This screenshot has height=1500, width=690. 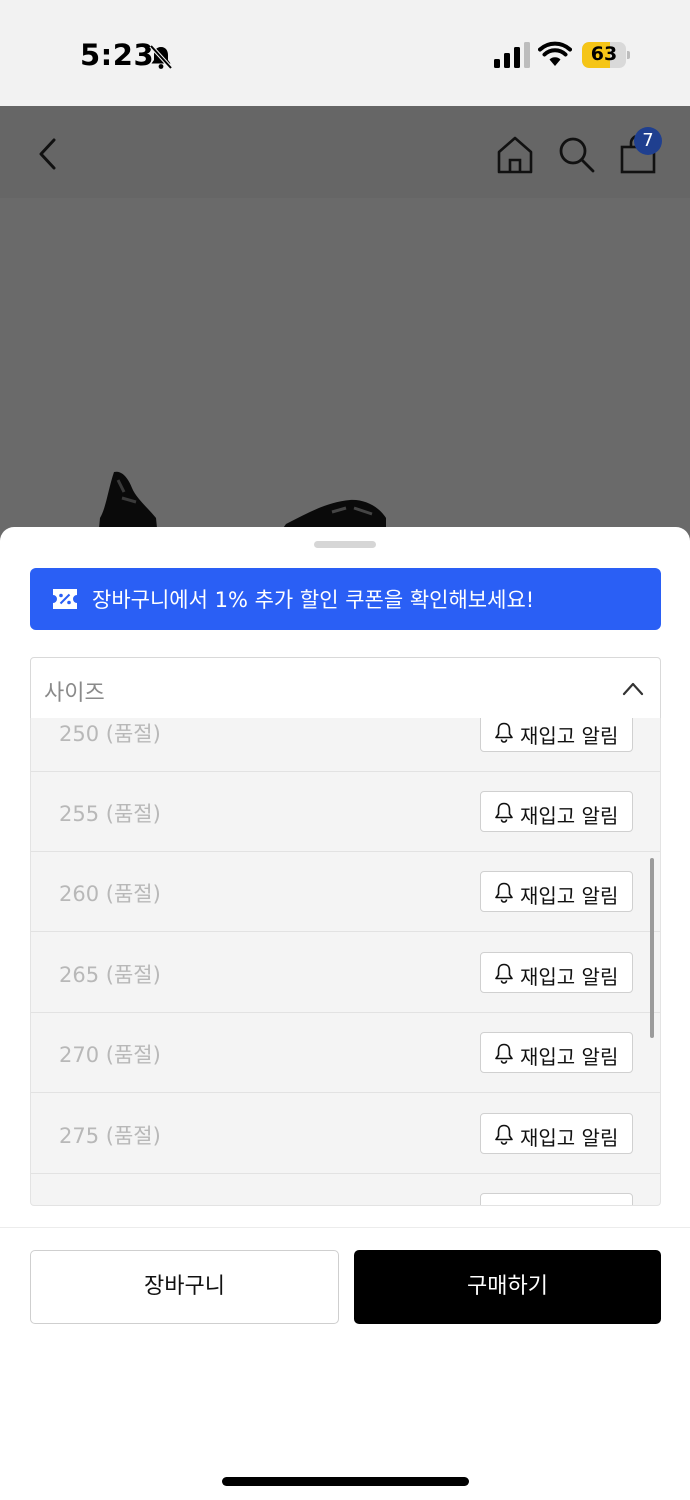 I want to click on add-to-cart-button: 장바구니, so click(x=184, y=1287).